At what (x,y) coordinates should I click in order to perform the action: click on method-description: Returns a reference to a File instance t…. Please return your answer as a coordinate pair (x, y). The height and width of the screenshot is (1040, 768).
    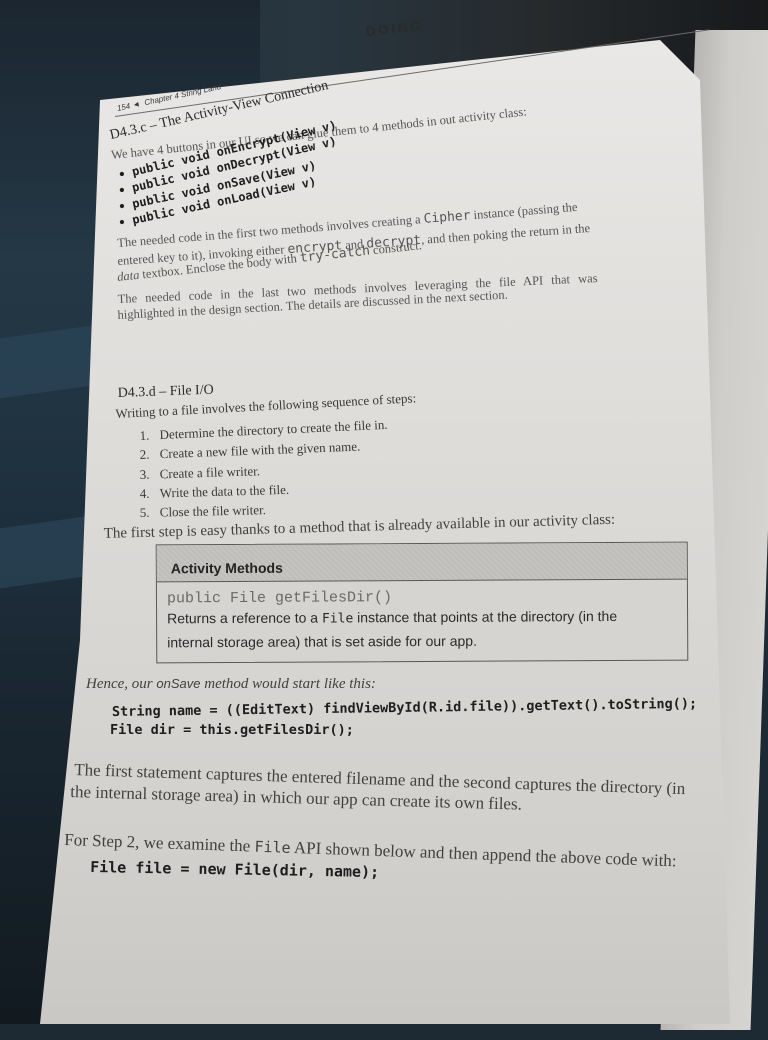
    Looking at the image, I should click on (392, 617).